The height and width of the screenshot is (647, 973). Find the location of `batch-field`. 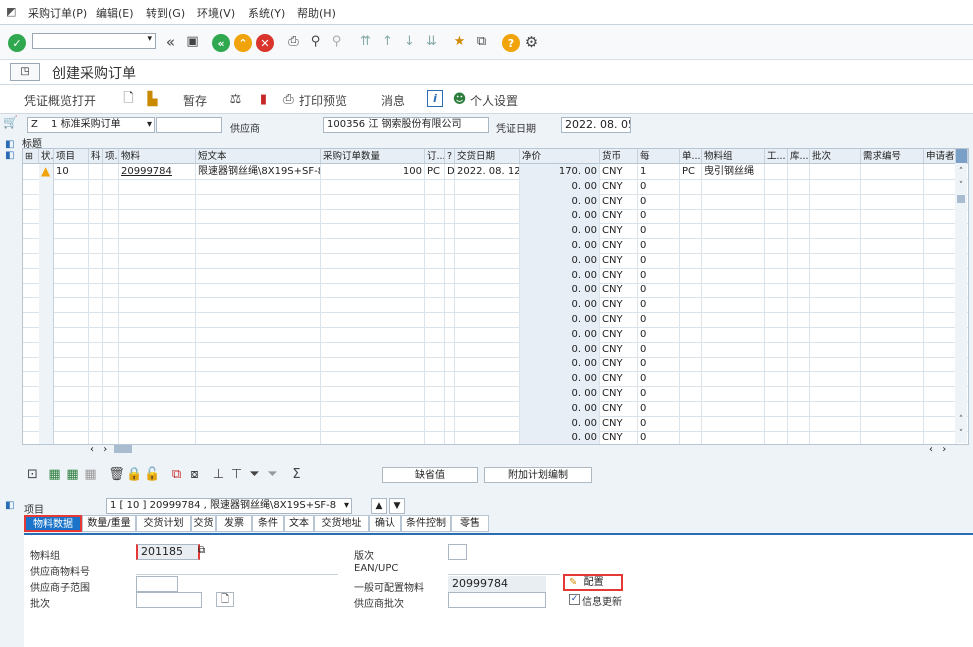

batch-field is located at coordinates (169, 600).